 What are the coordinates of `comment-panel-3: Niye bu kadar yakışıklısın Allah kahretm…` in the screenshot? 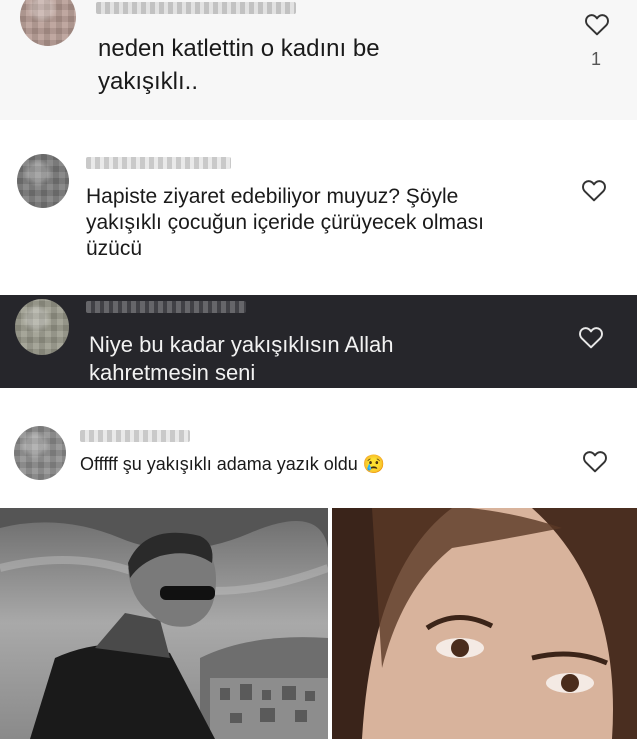 It's located at (318, 341).